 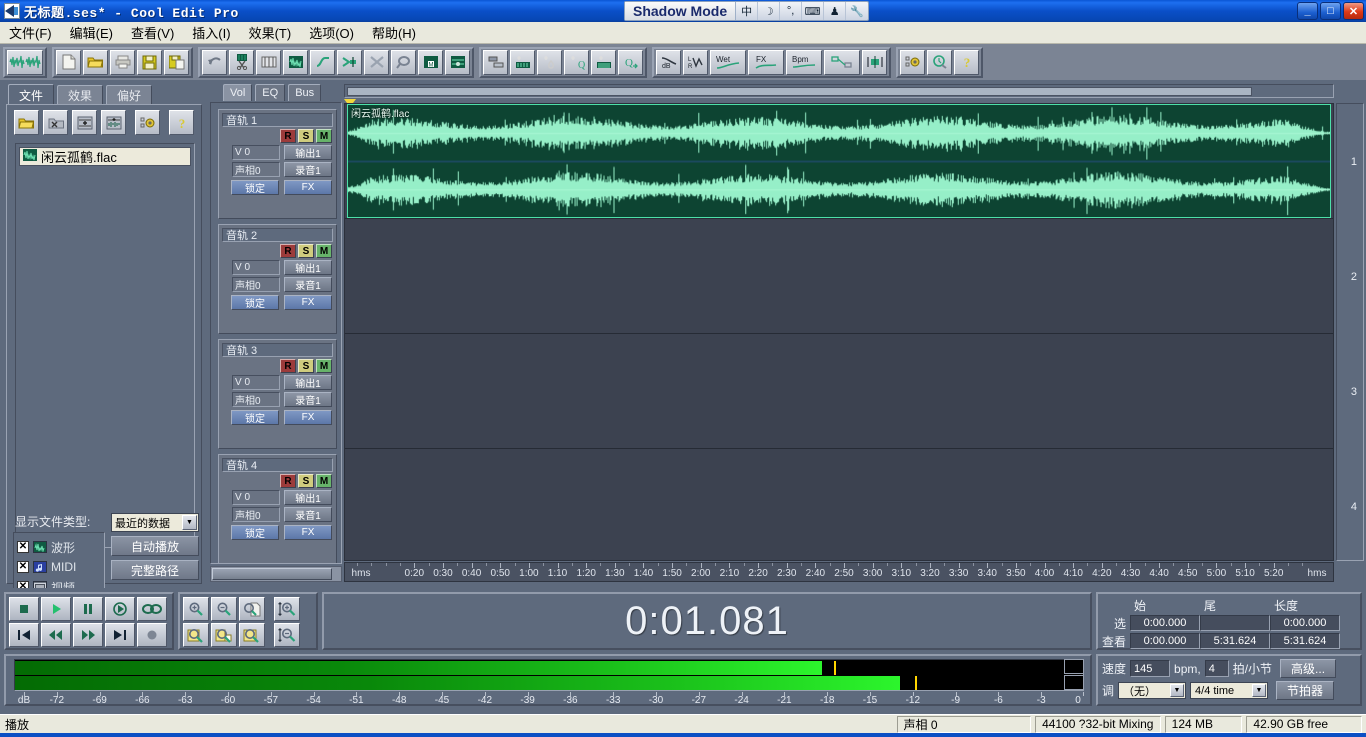 What do you see at coordinates (668, 62) in the screenshot?
I see `db-envelope-icon: dB` at bounding box center [668, 62].